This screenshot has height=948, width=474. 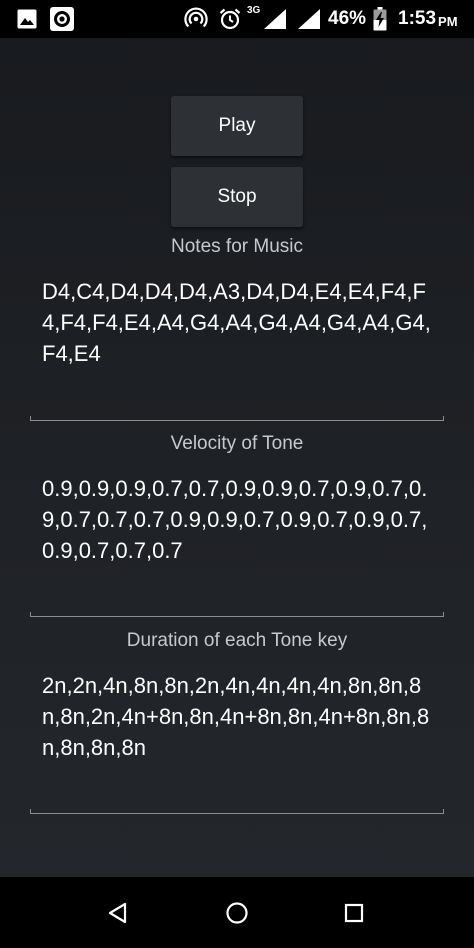 What do you see at coordinates (237, 614) in the screenshot?
I see `velocity-input-underline` at bounding box center [237, 614].